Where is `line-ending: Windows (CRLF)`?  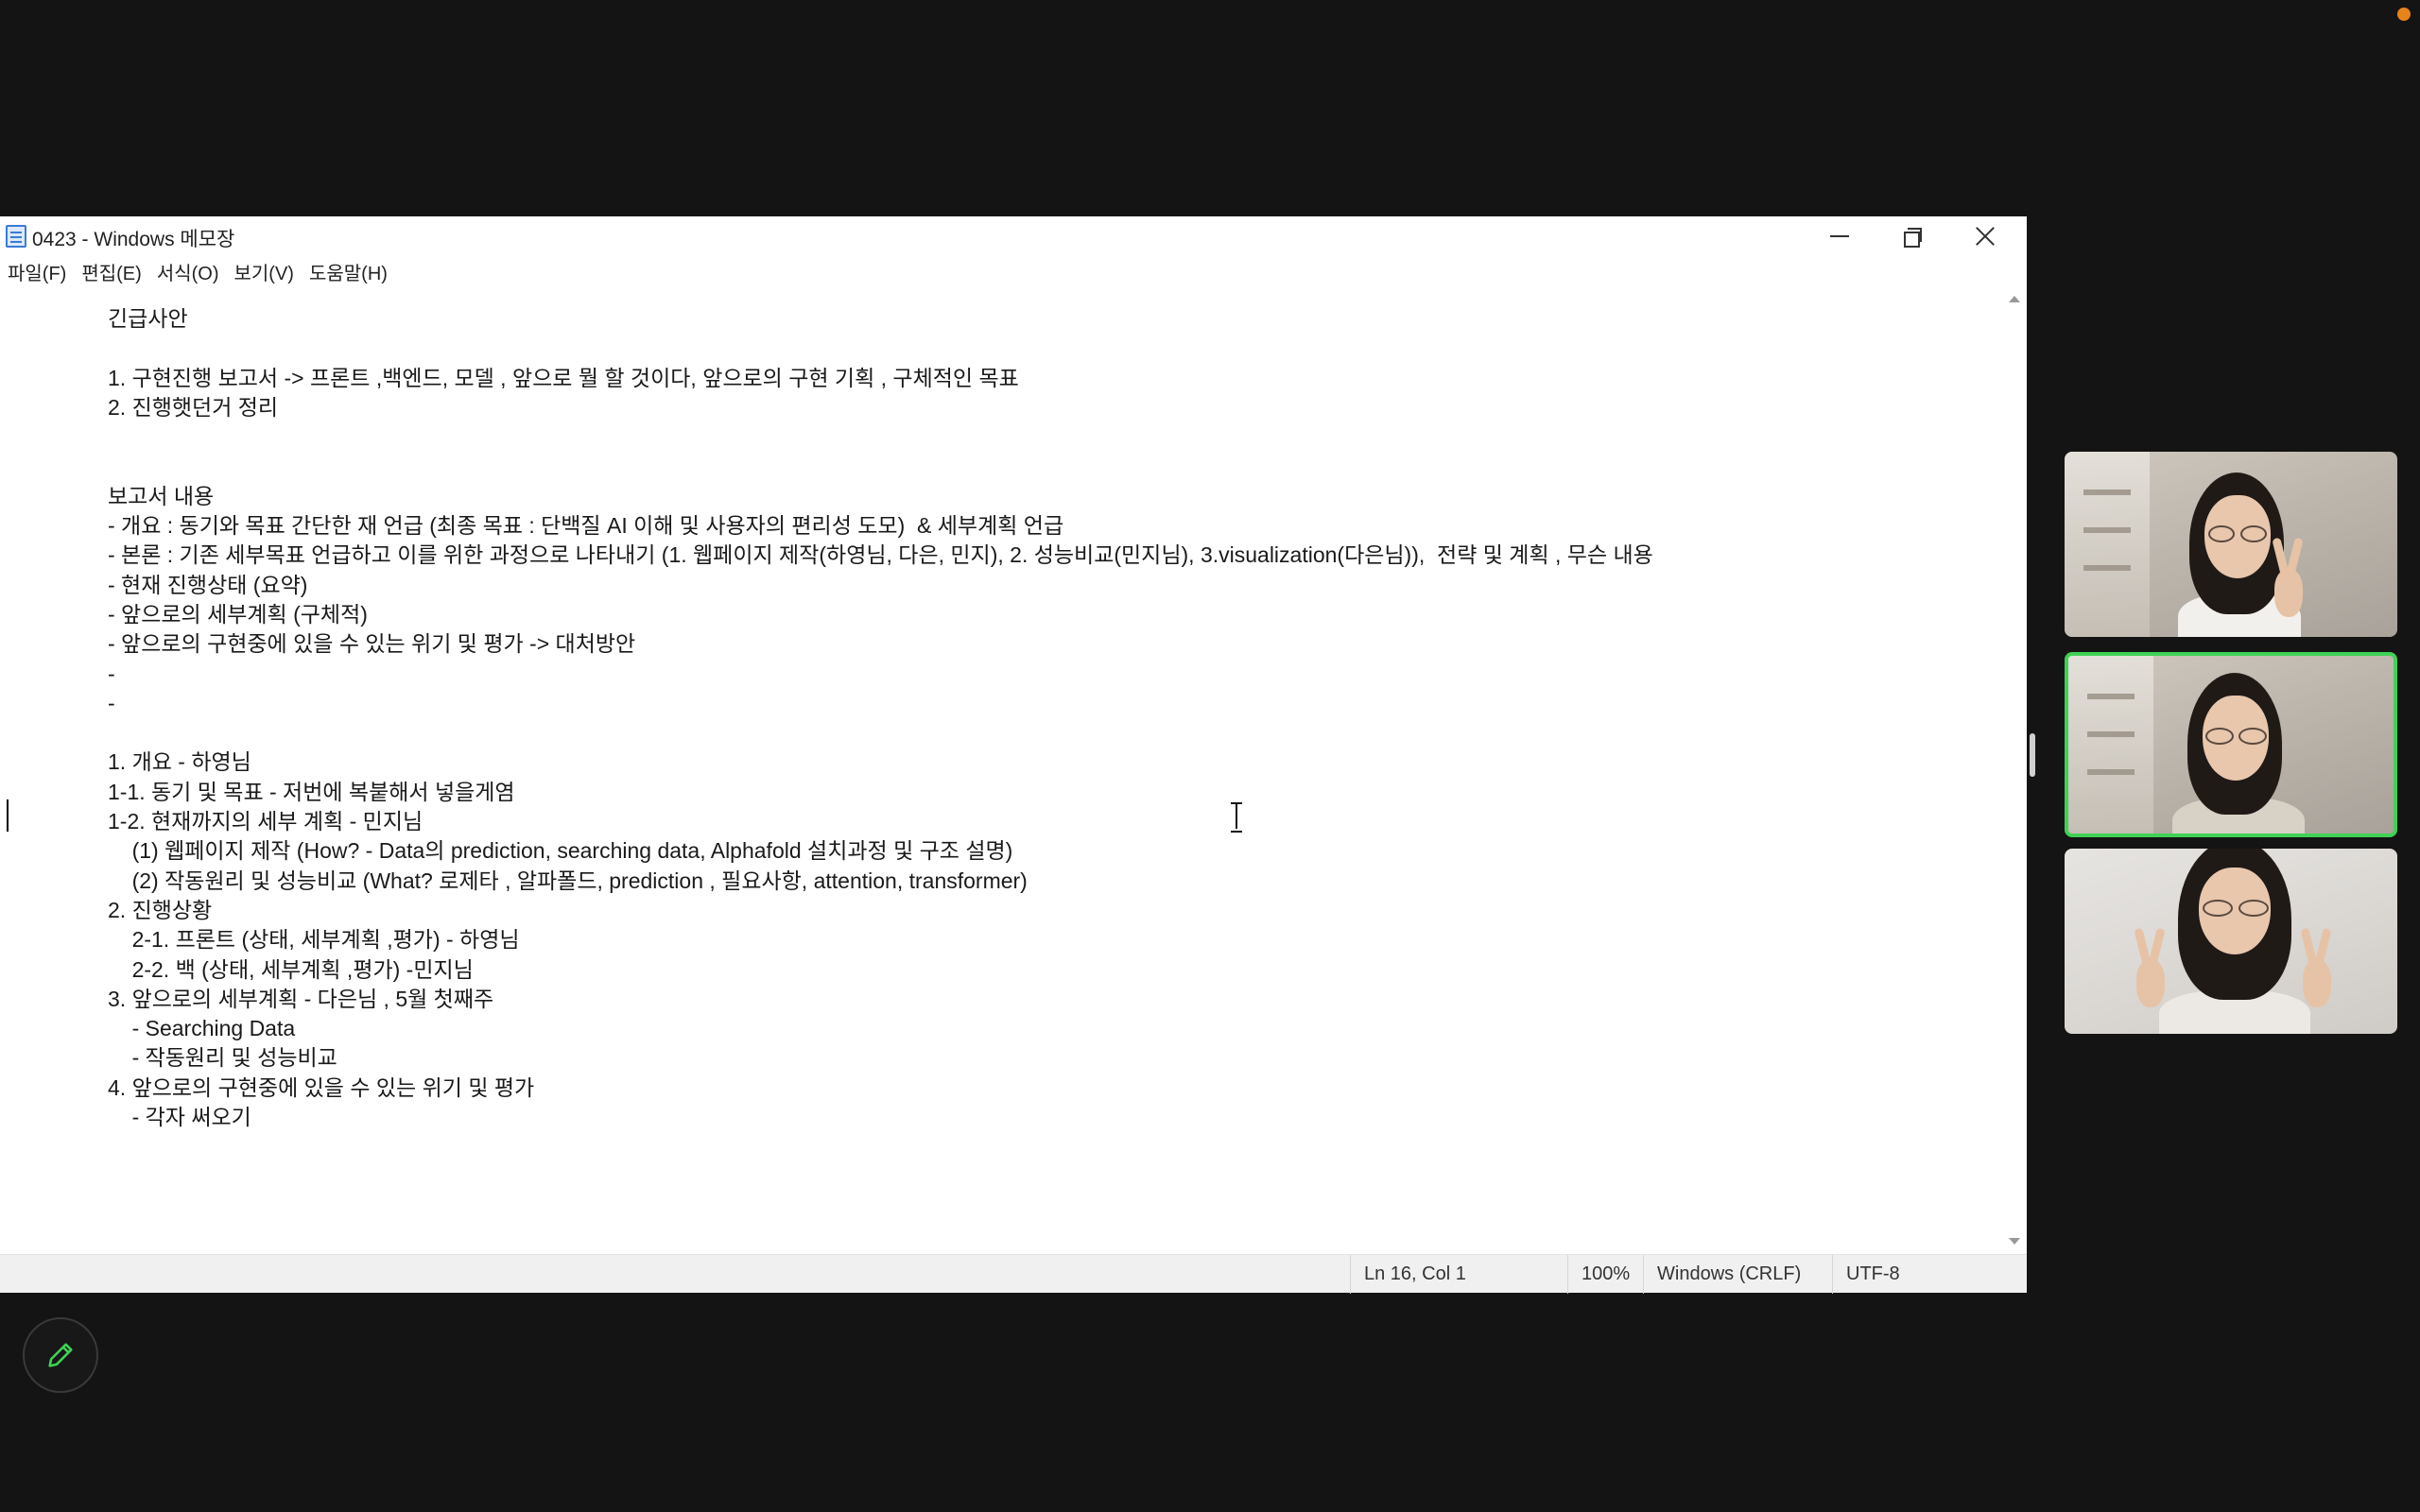
line-ending: Windows (CRLF) is located at coordinates (1737, 1274).